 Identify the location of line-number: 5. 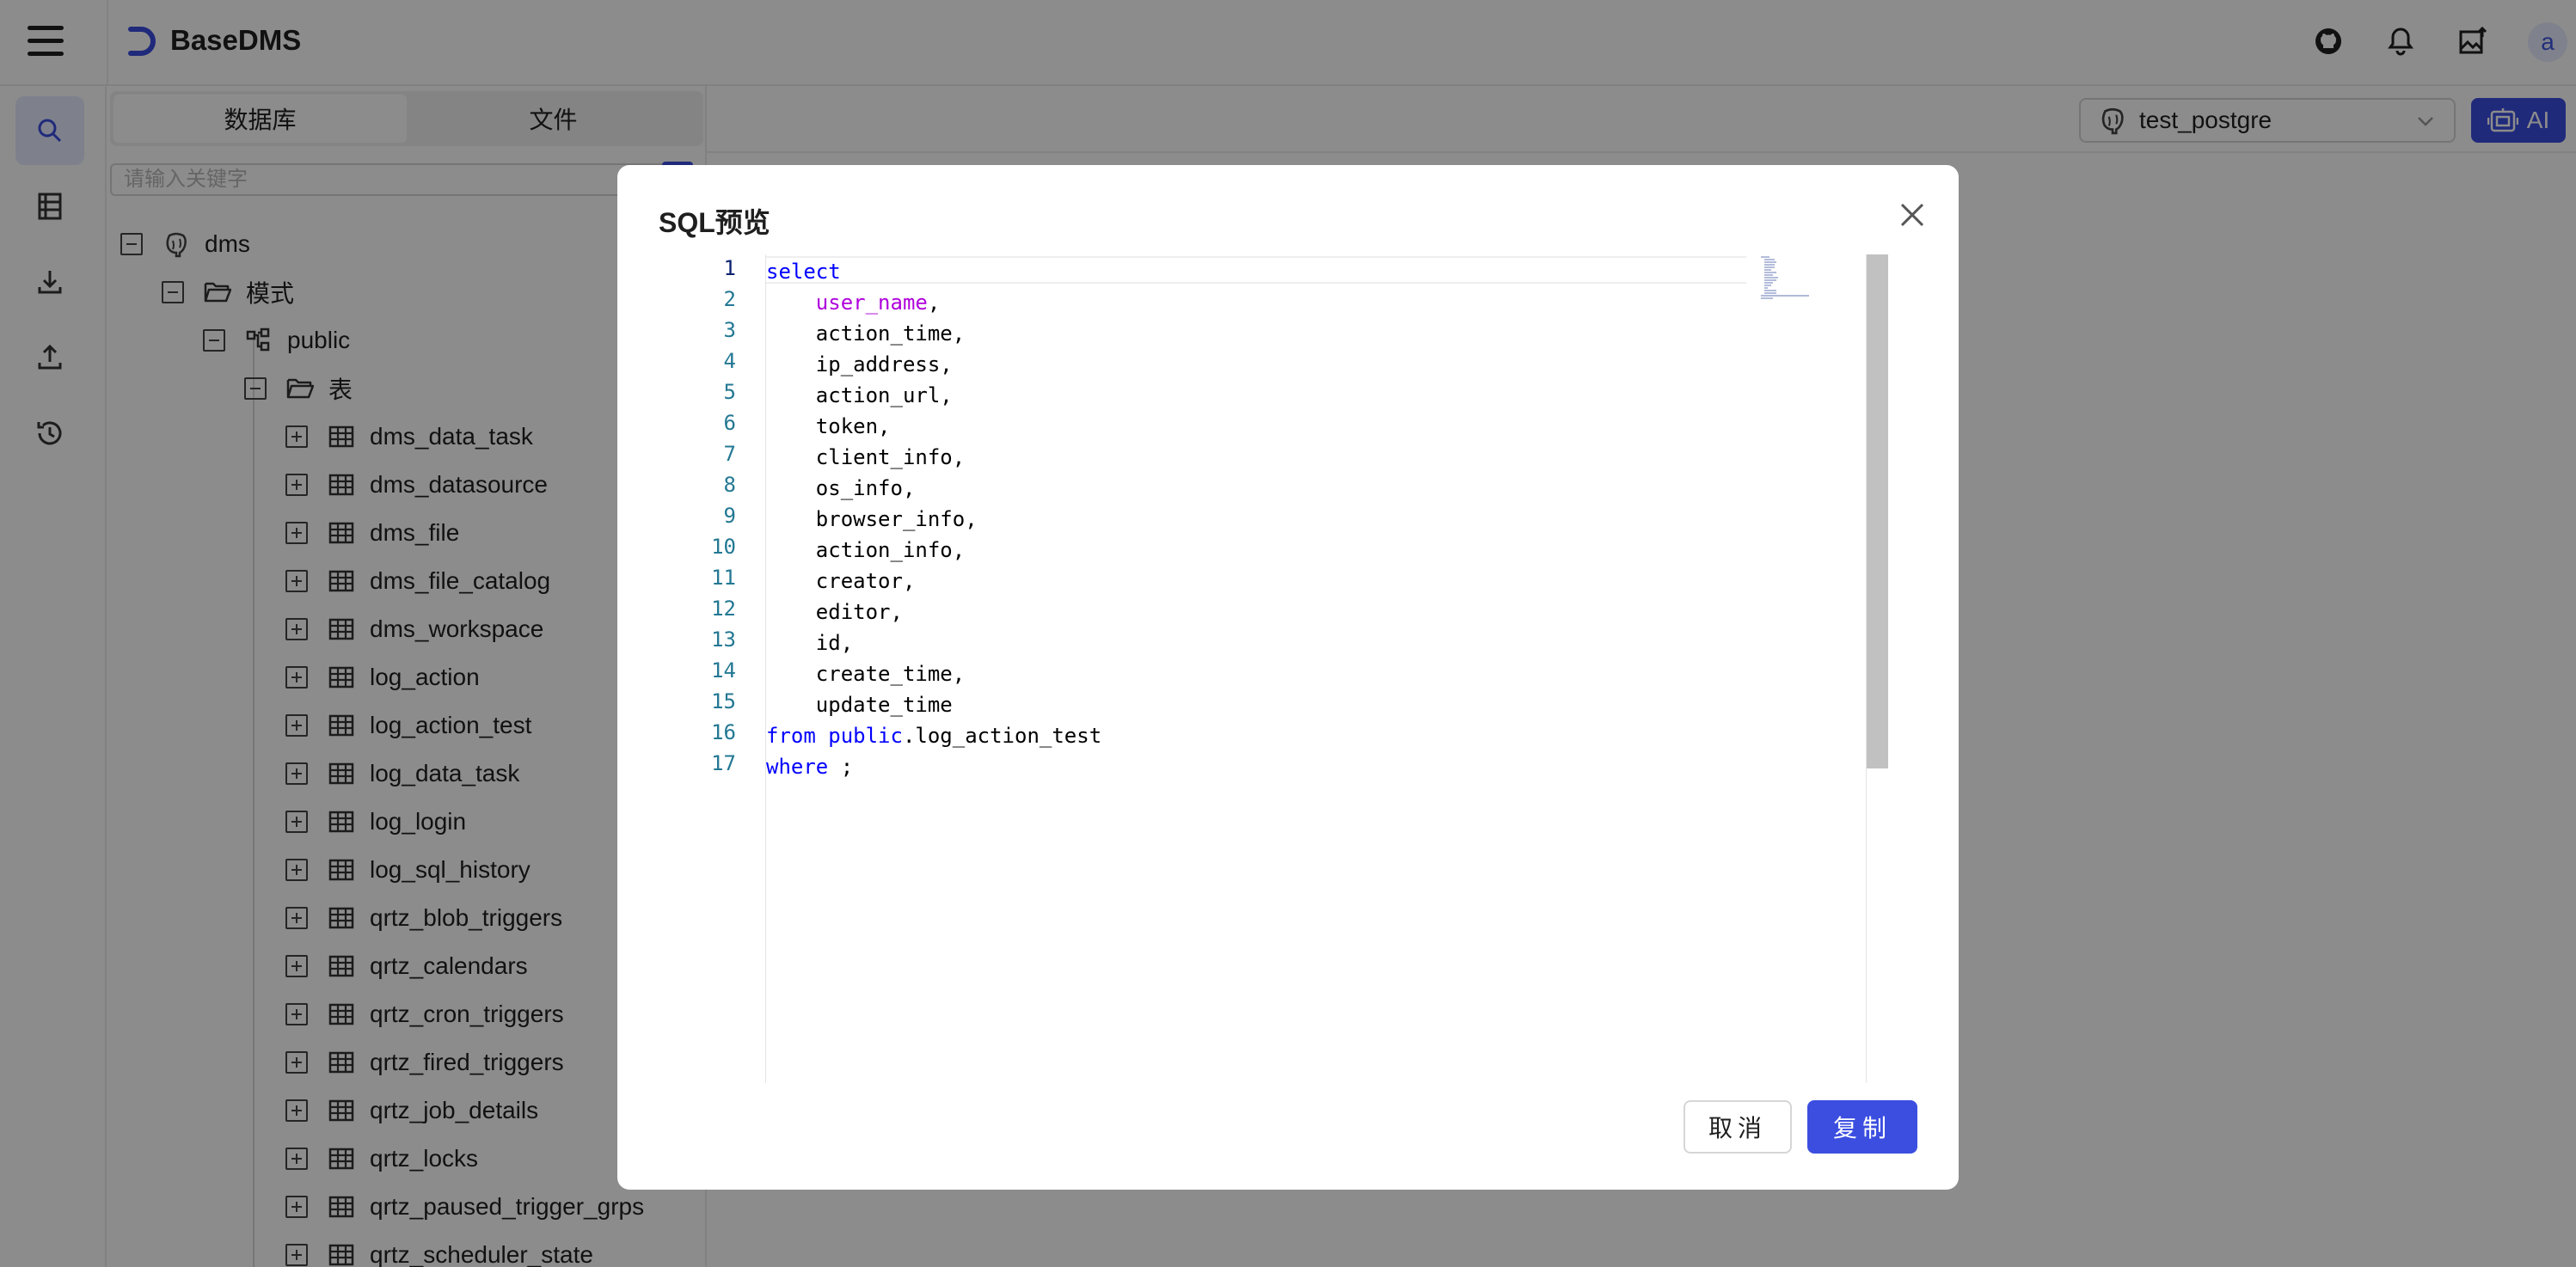
(729, 392).